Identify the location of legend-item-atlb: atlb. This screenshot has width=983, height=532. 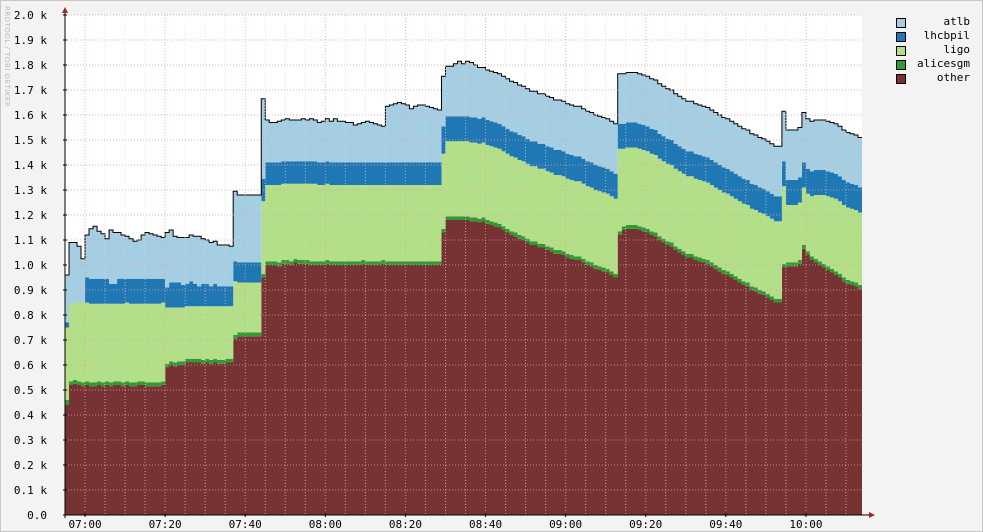
(932, 22).